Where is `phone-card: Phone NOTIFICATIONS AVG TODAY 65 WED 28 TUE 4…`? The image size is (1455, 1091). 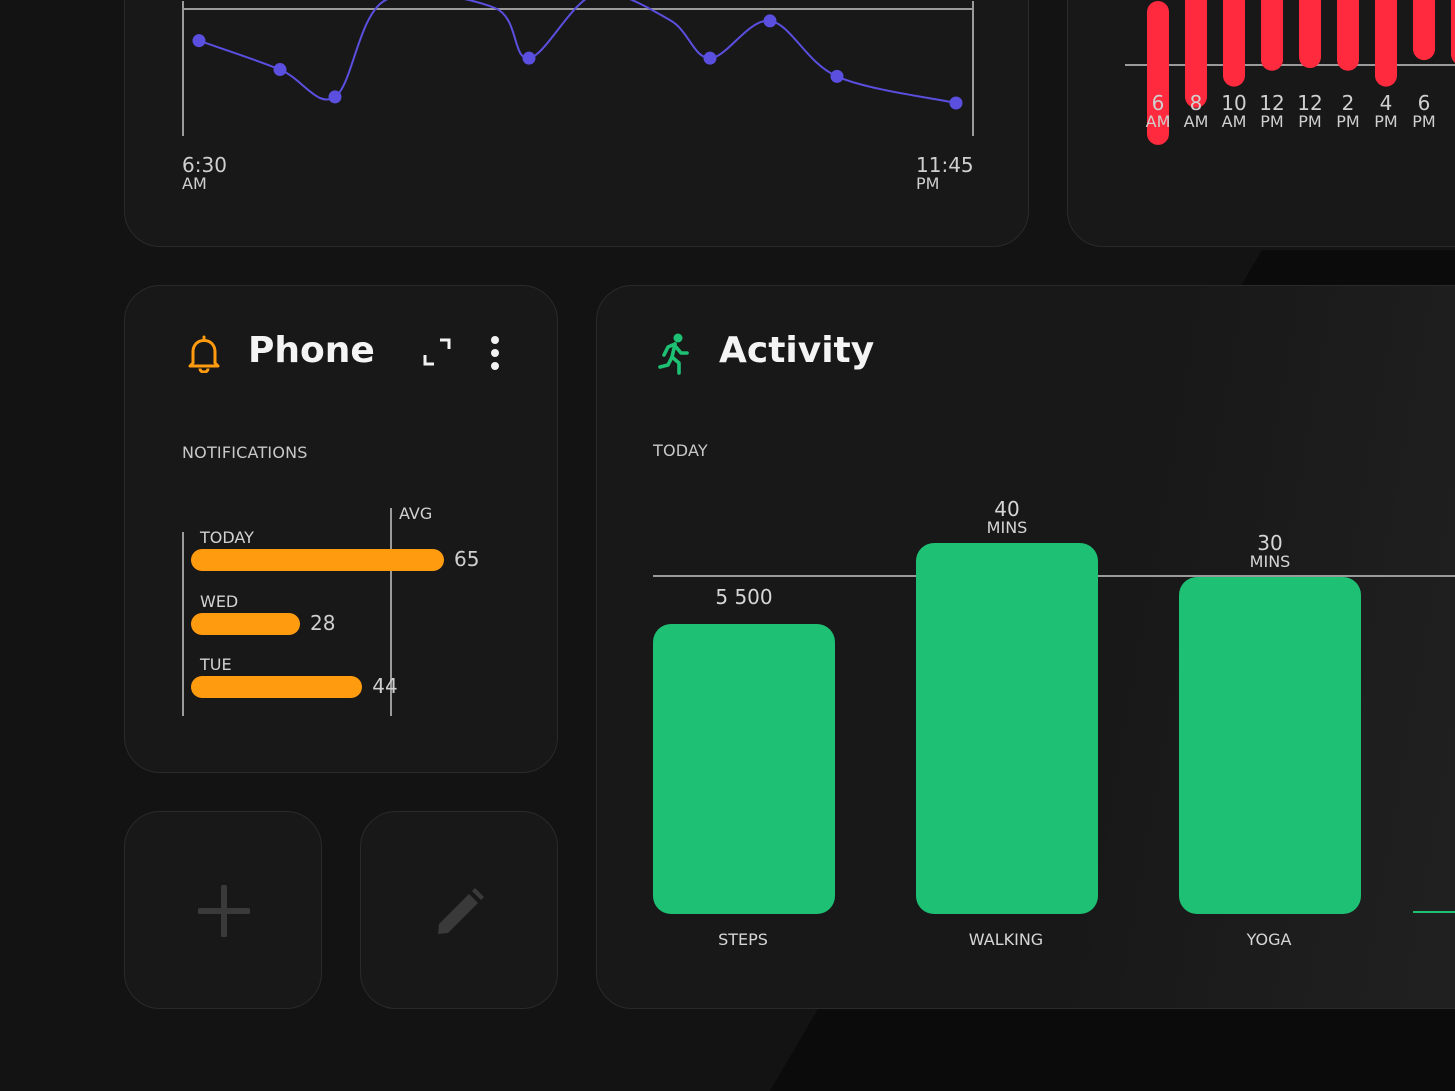
phone-card: Phone NOTIFICATIONS AVG TODAY 65 WED 28 TUE 4… is located at coordinates (341, 529).